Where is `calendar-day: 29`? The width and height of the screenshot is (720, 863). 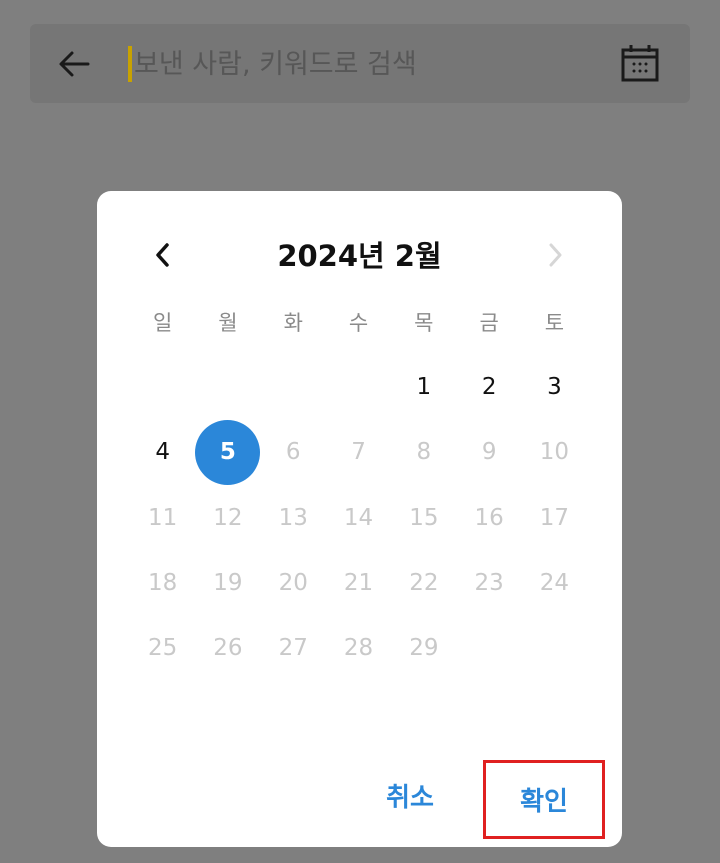
calendar-day: 29 is located at coordinates (424, 648).